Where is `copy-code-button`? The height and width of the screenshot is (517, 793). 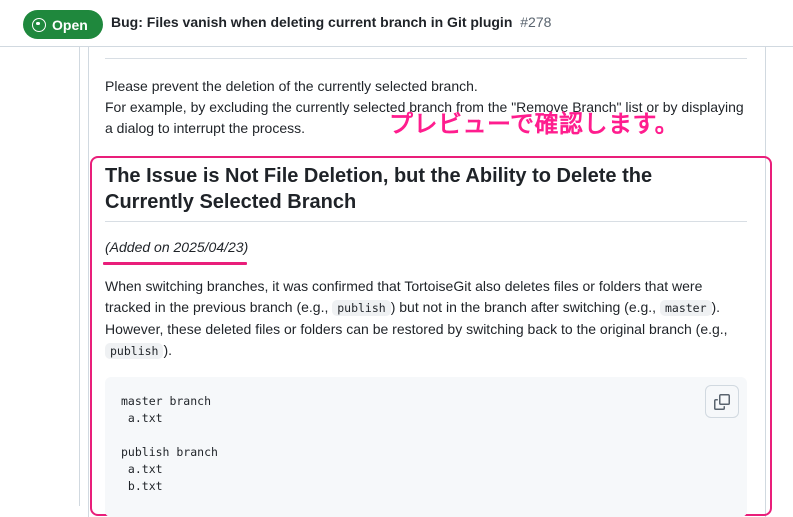 copy-code-button is located at coordinates (722, 401).